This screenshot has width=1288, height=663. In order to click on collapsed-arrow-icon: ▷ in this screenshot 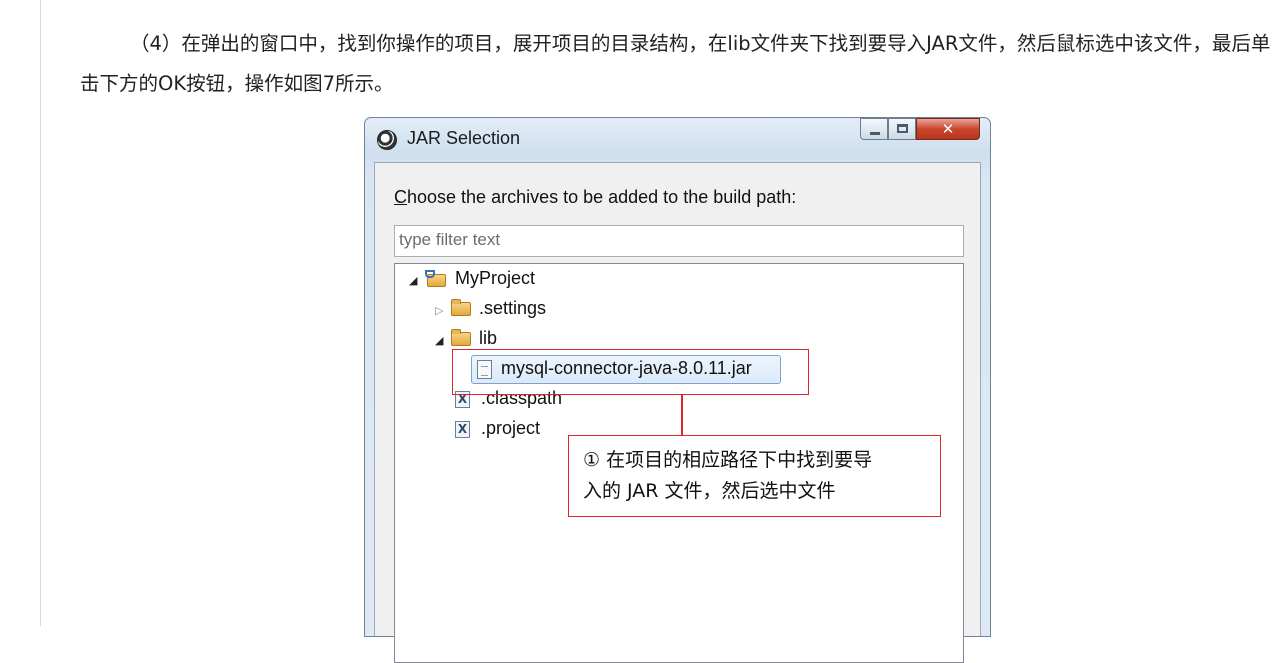, I will do `click(439, 310)`.